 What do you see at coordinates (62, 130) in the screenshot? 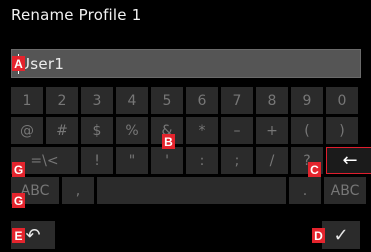
I see `key-hash: #` at bounding box center [62, 130].